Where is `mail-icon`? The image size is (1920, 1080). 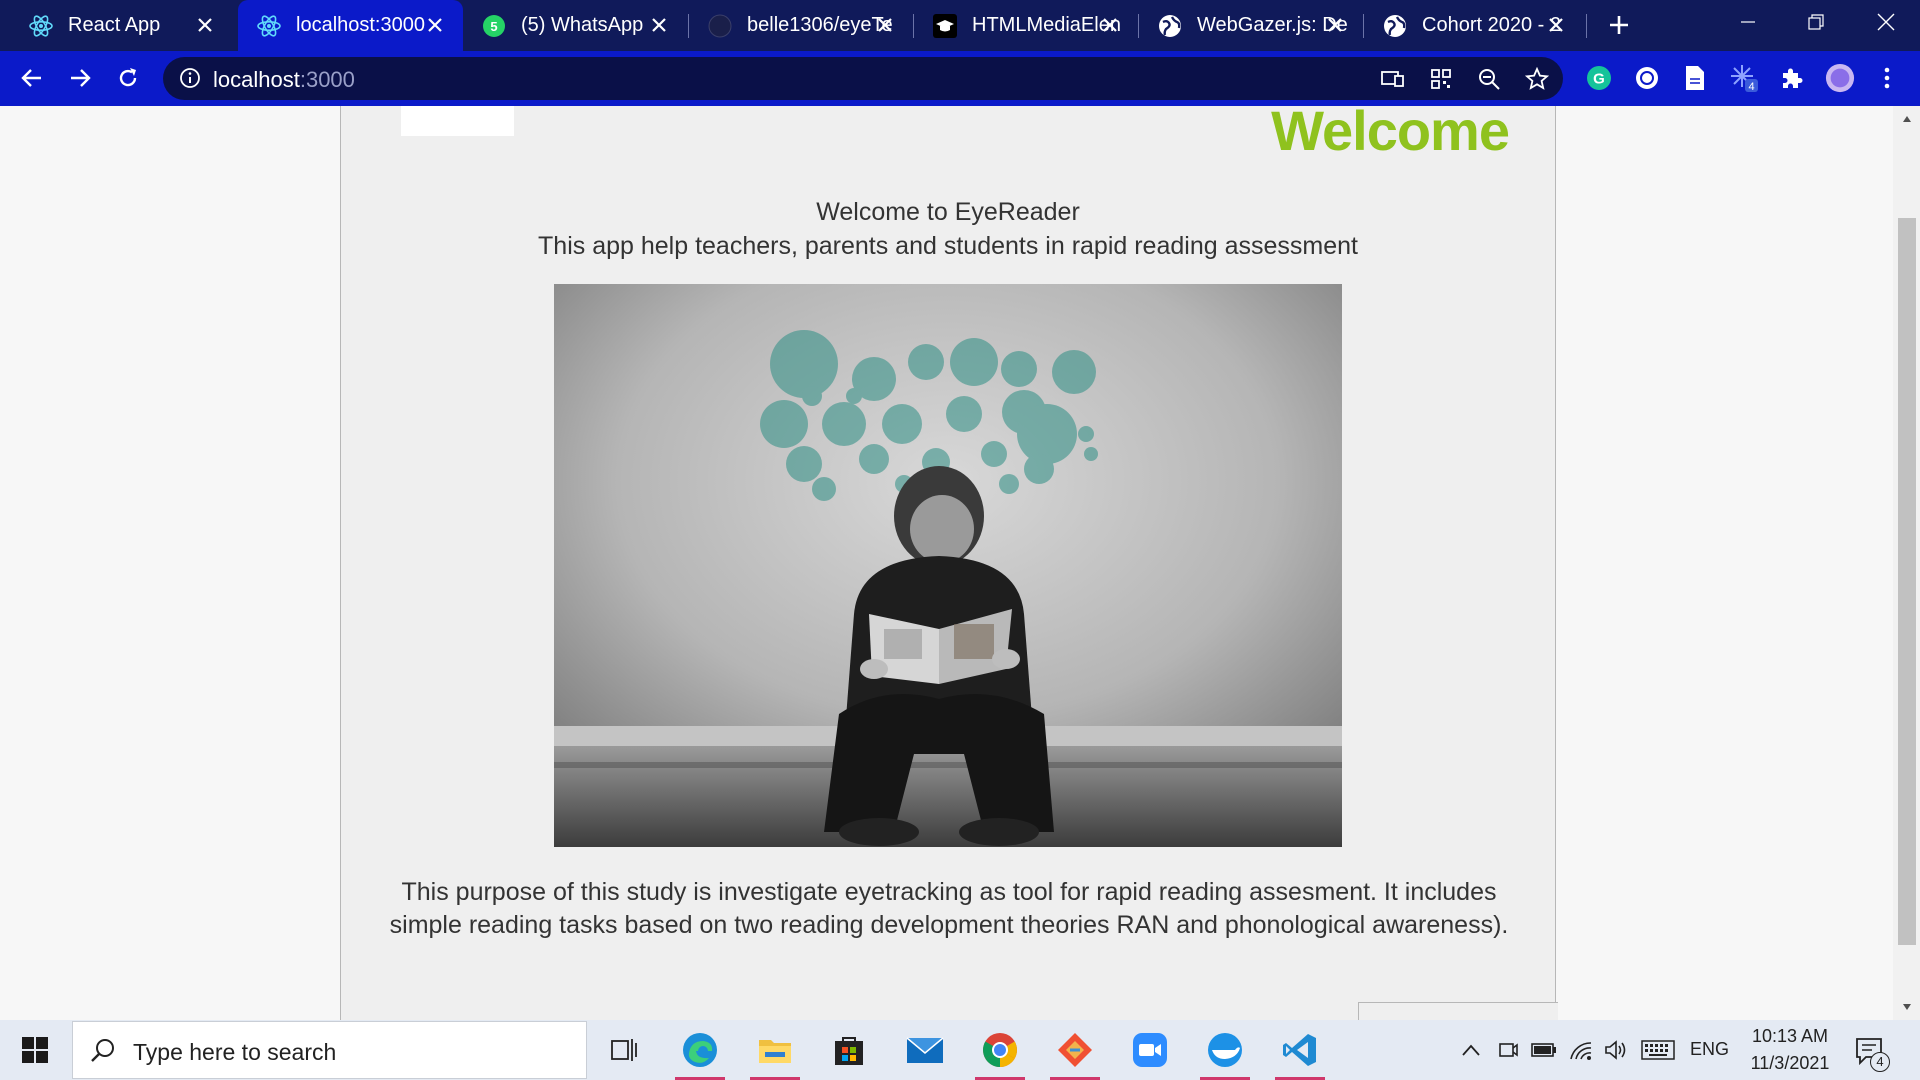
mail-icon is located at coordinates (925, 1050).